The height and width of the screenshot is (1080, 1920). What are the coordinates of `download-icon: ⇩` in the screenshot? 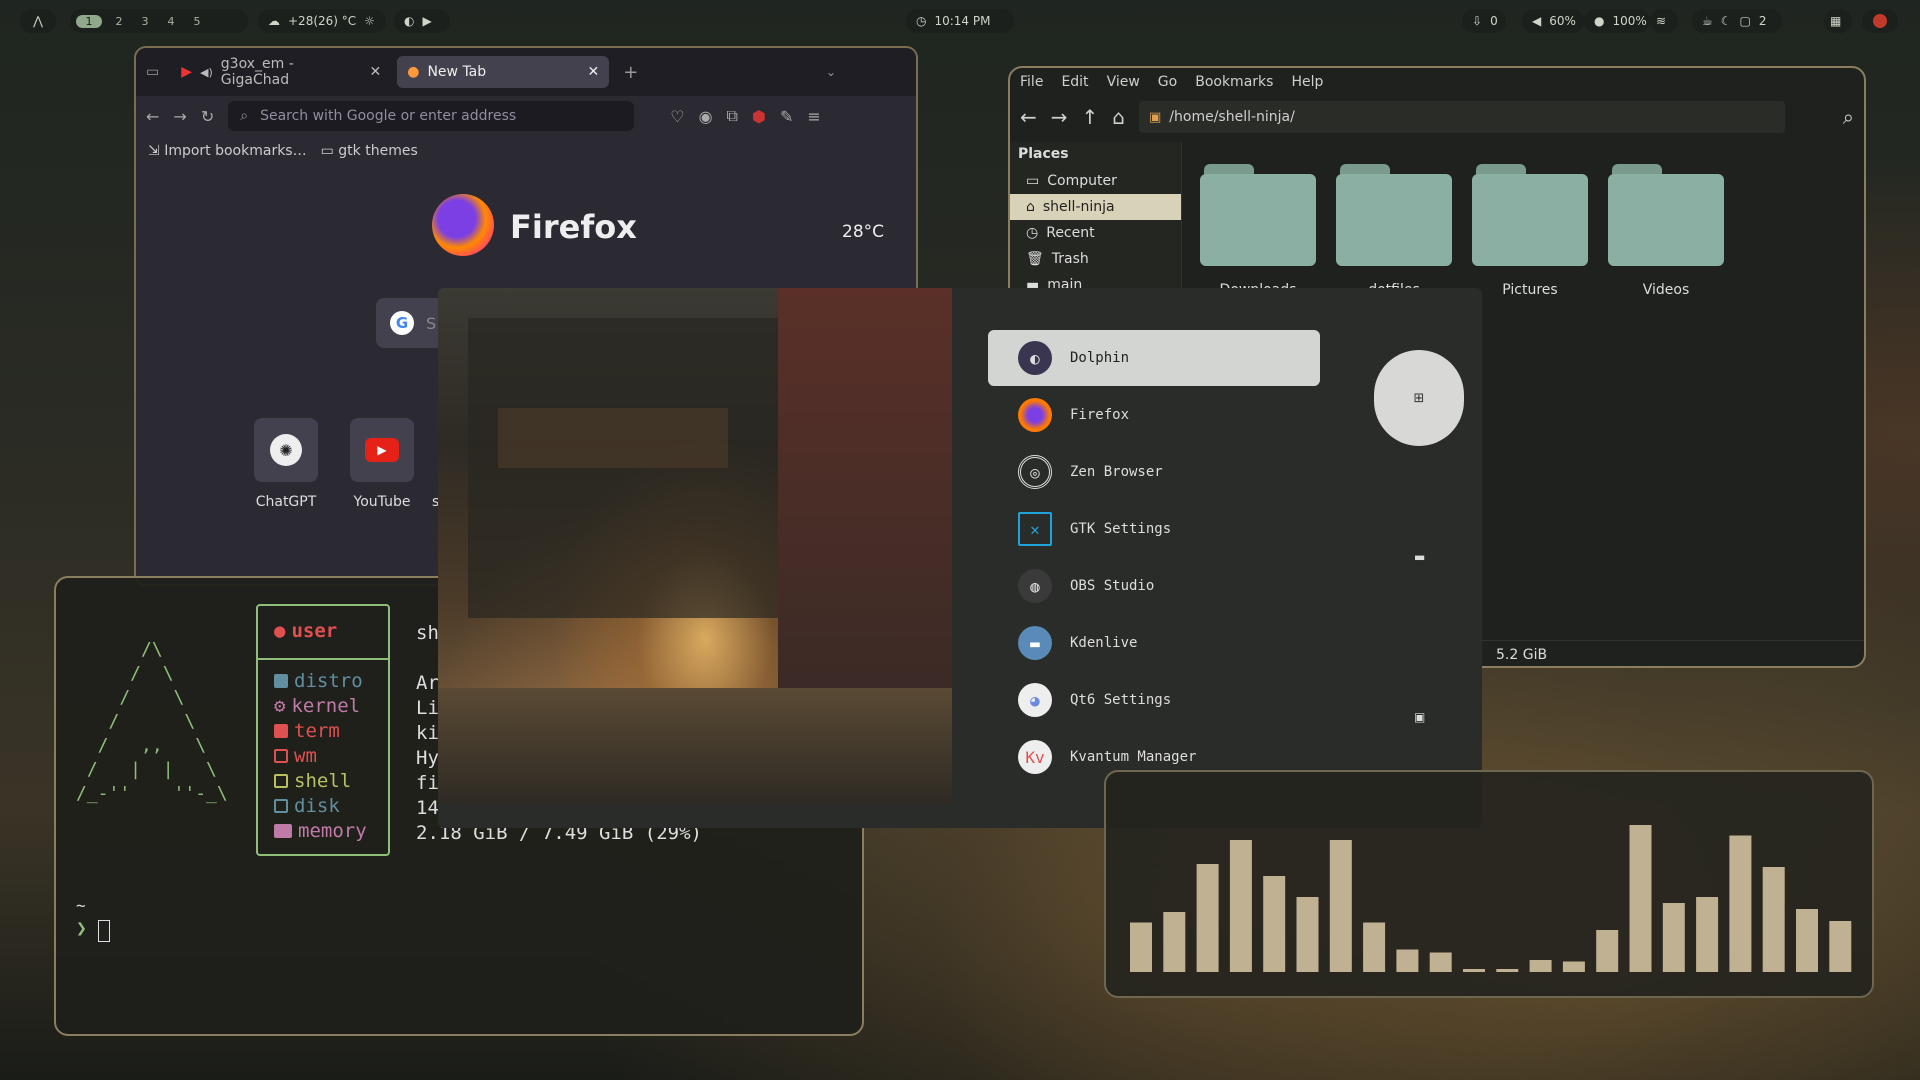 It's located at (1477, 21).